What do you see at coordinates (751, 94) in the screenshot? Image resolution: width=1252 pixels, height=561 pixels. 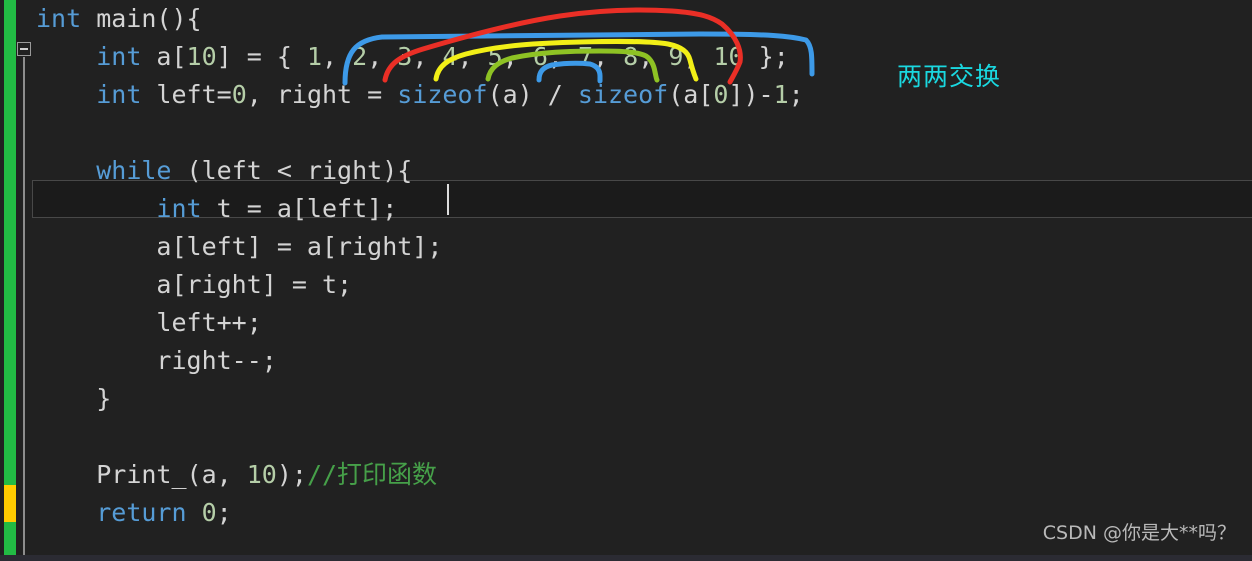 I see `code-token-punc: ])-` at bounding box center [751, 94].